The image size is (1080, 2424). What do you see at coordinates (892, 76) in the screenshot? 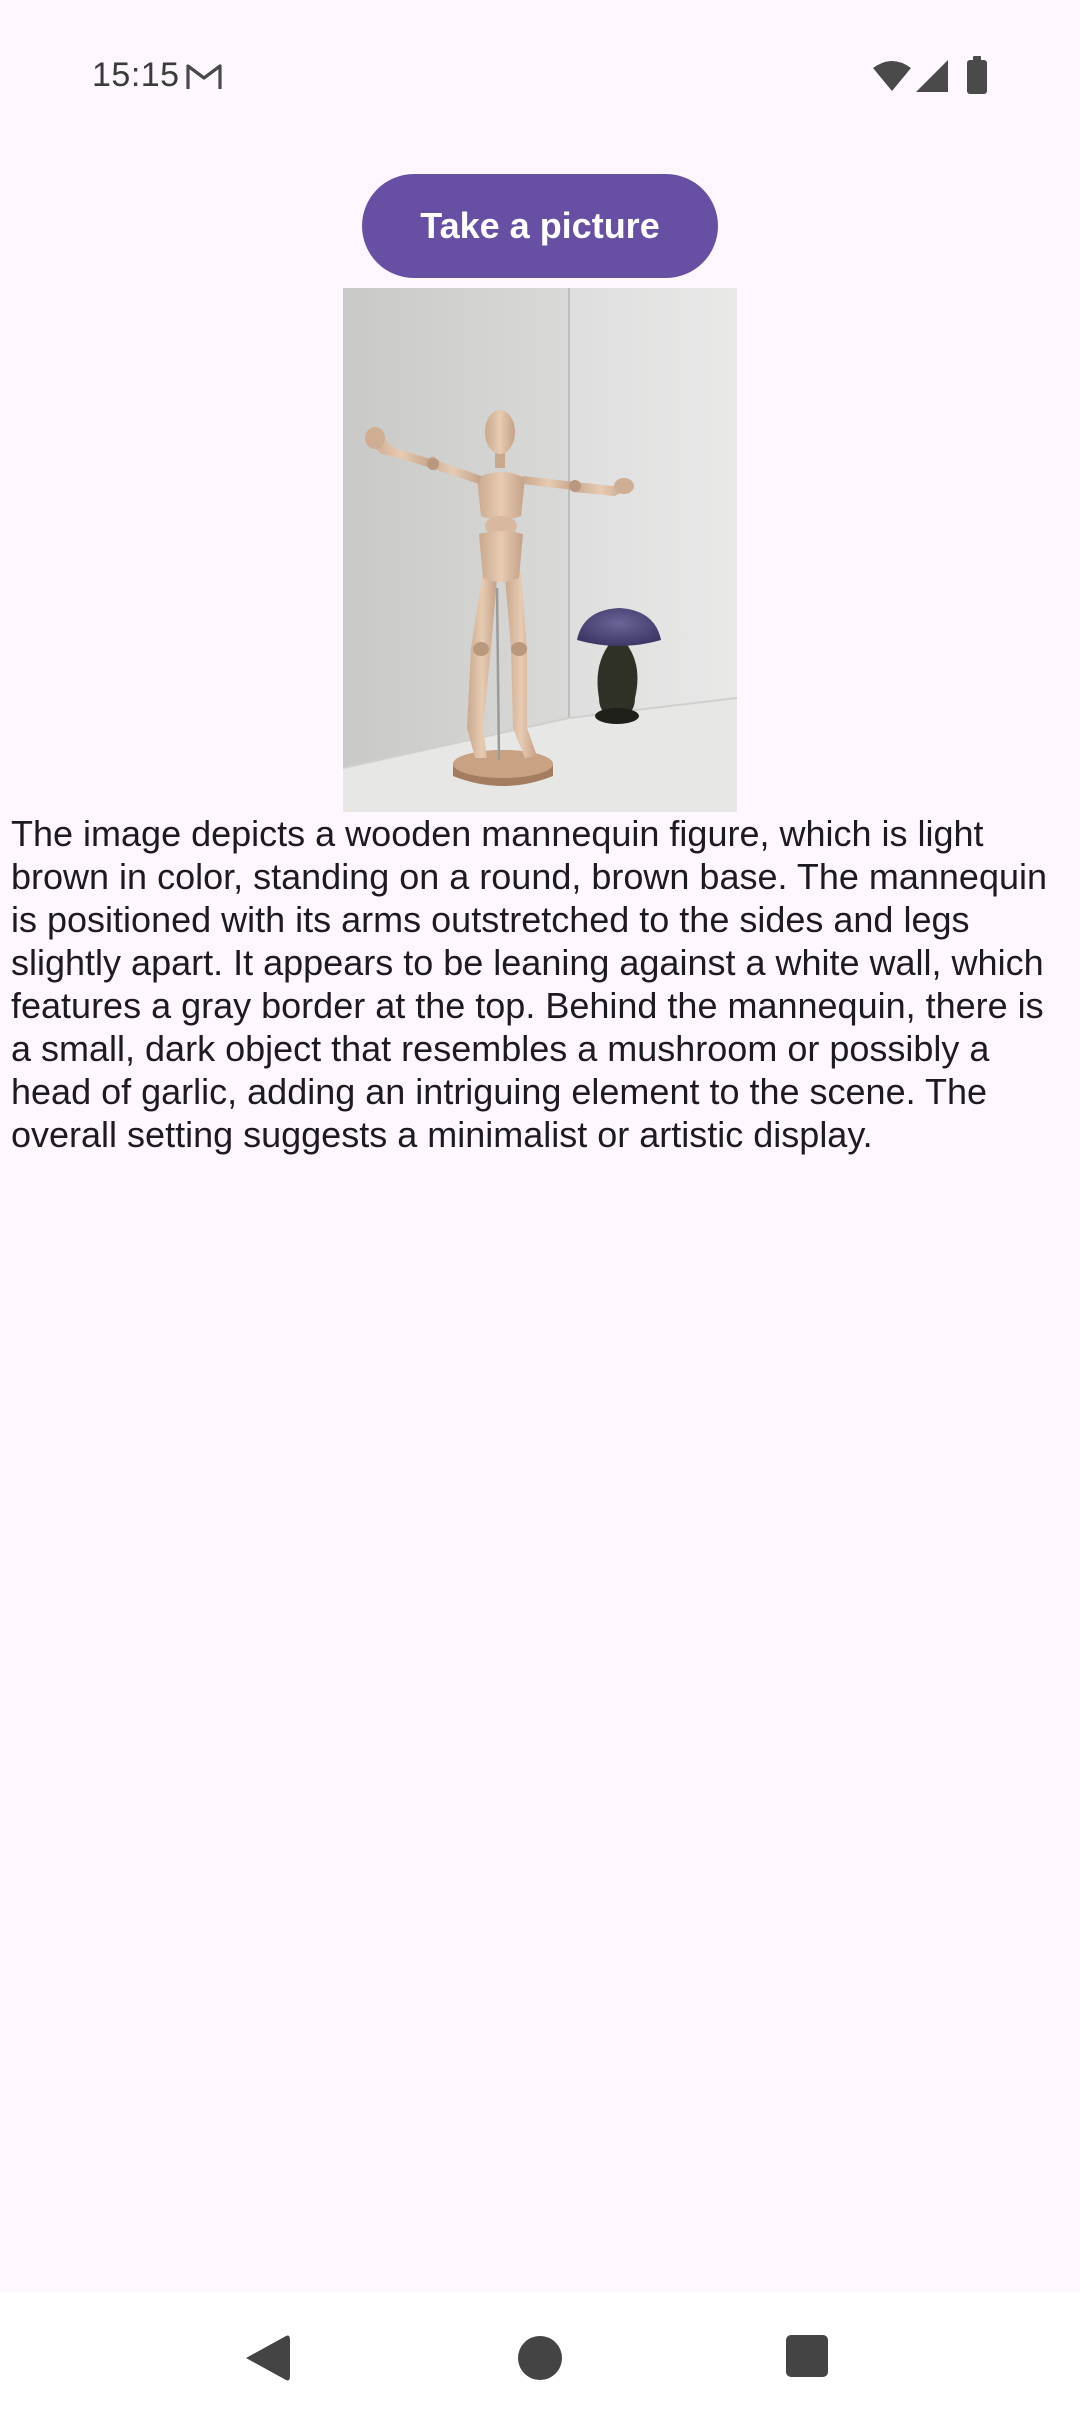
I see `wifi-icon` at bounding box center [892, 76].